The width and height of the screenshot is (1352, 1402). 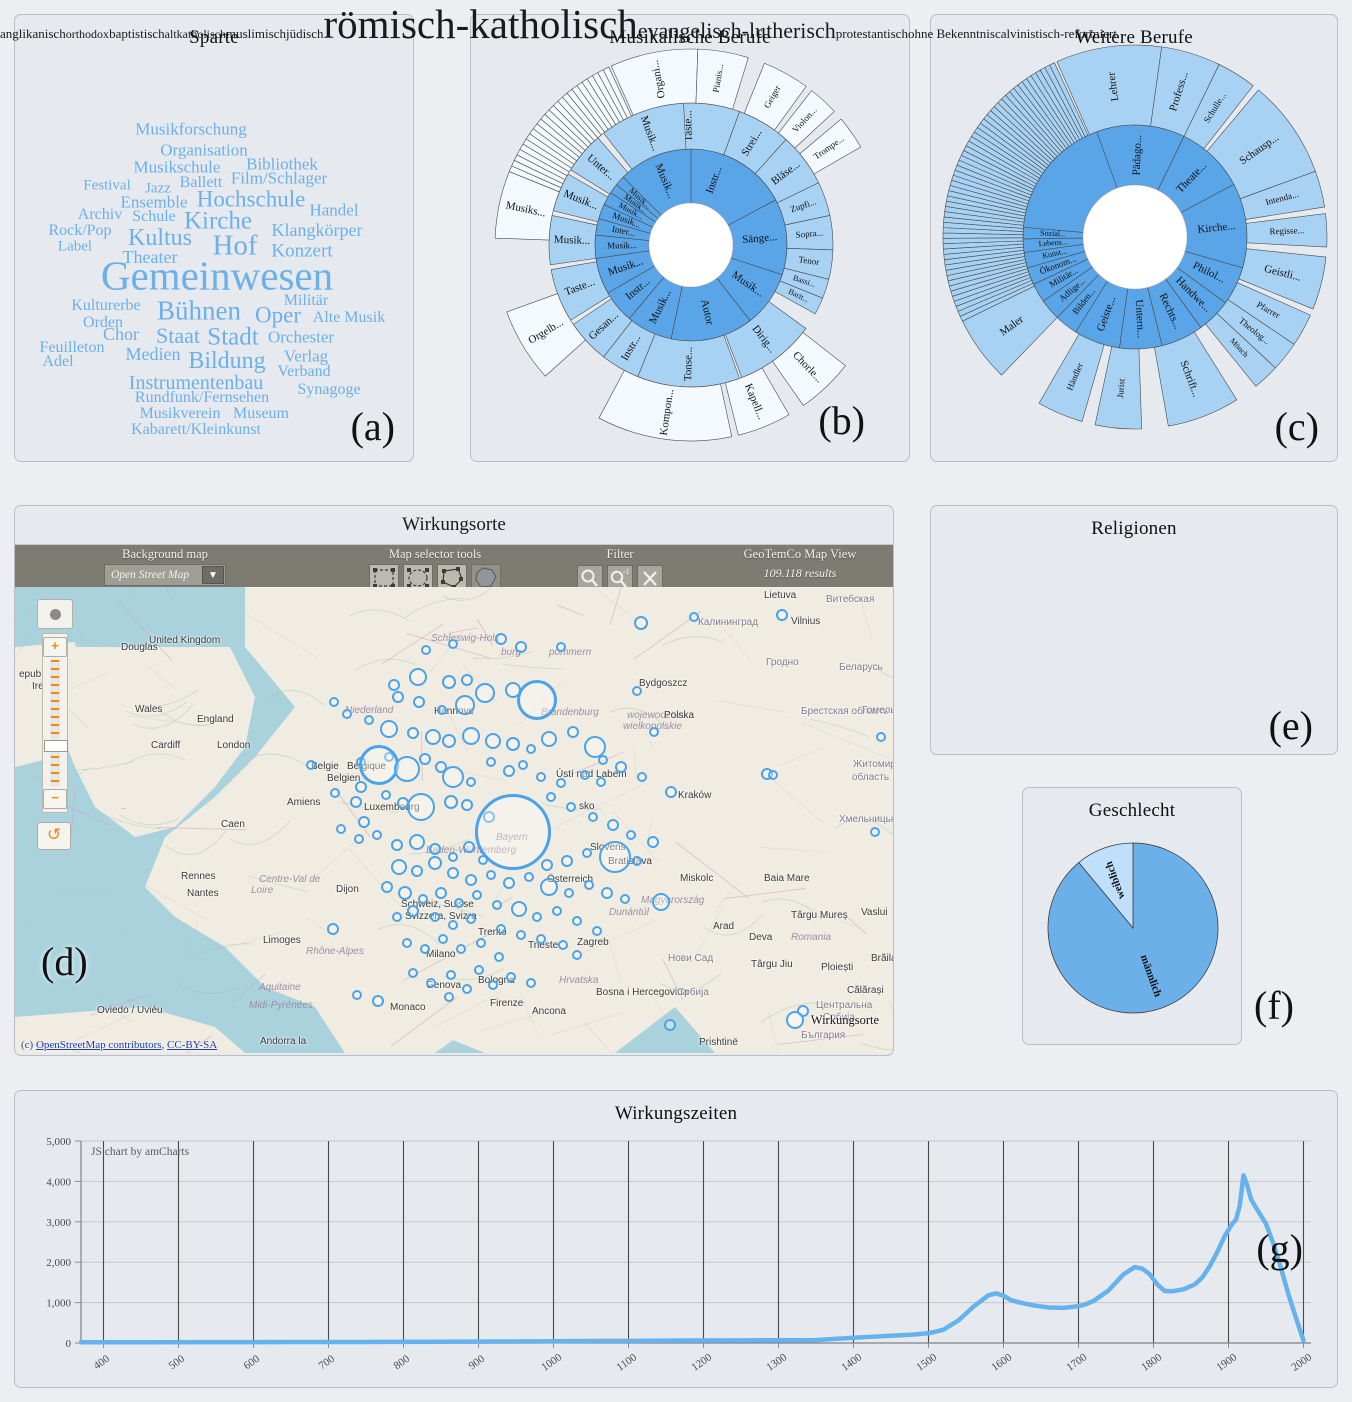 I want to click on sunburst-center-hole, so click(x=691, y=245).